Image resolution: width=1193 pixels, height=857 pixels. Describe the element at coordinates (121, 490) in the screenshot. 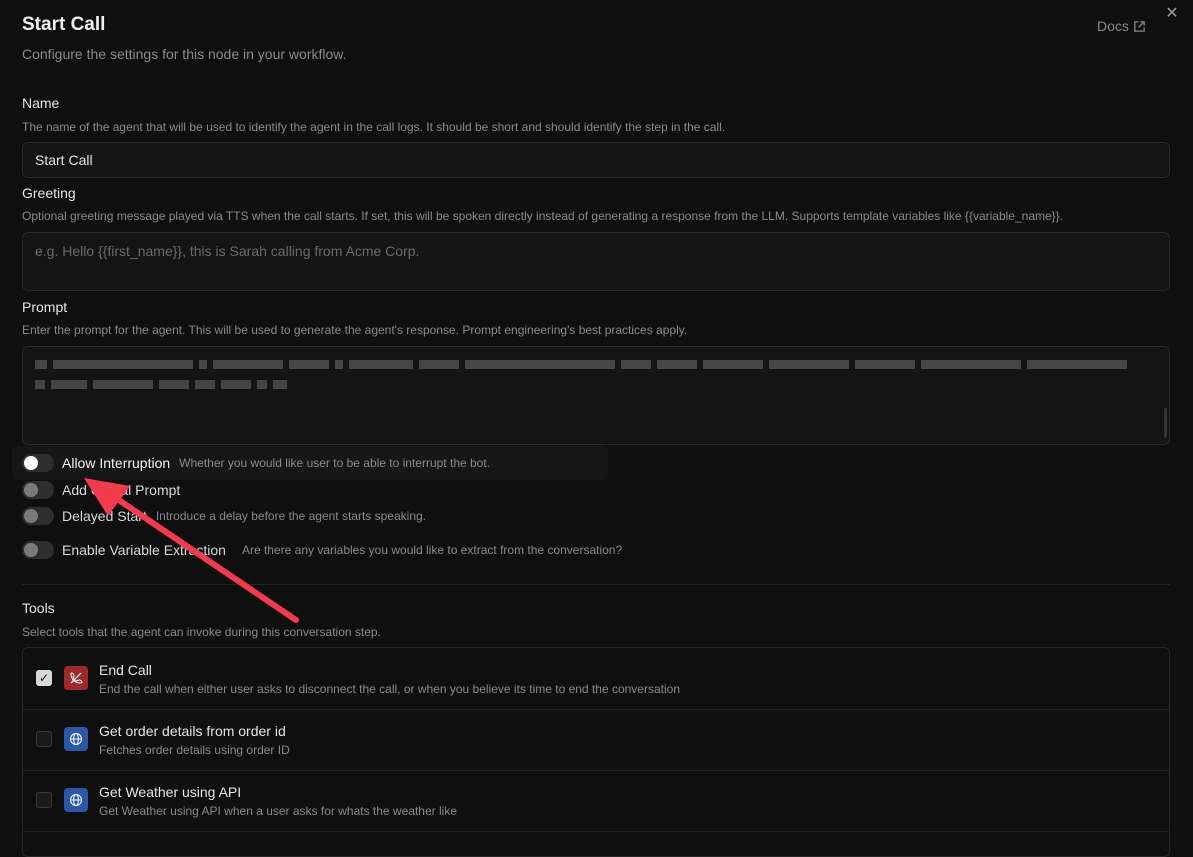

I see `toggle-label: Add Global Prompt` at that location.